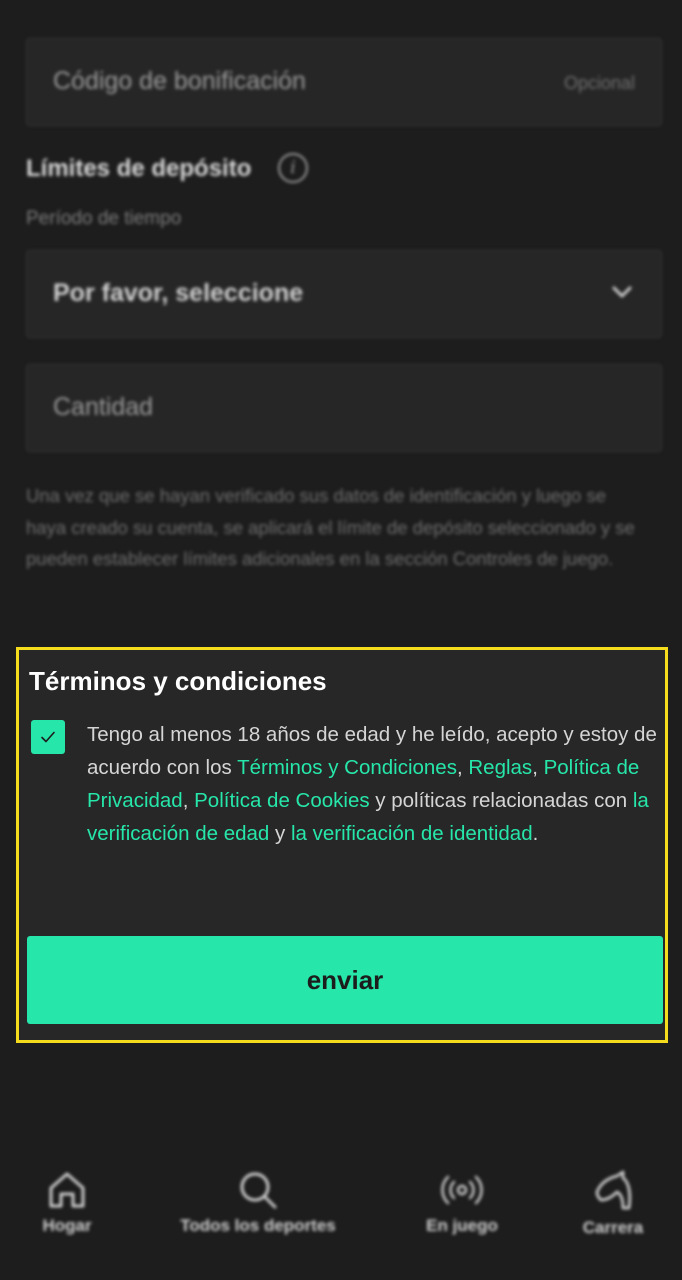 The image size is (682, 1280). Describe the element at coordinates (258, 1225) in the screenshot. I see `nav-label-all-sports: Todos los deportes` at that location.